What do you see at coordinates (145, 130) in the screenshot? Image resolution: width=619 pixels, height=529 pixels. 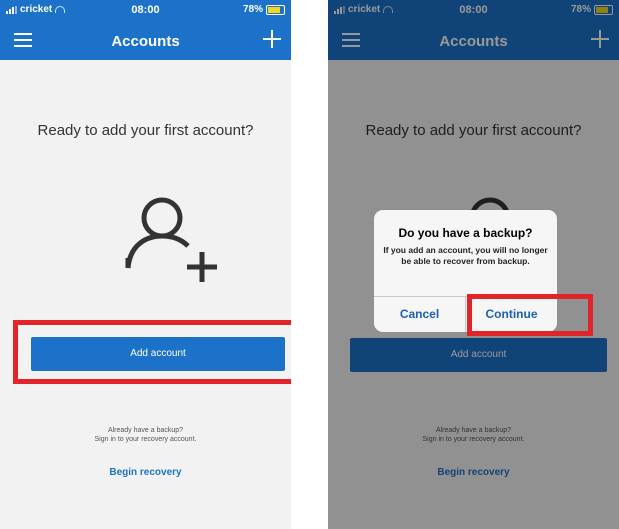 I see `empty-state-headline: Ready to add your first account?` at bounding box center [145, 130].